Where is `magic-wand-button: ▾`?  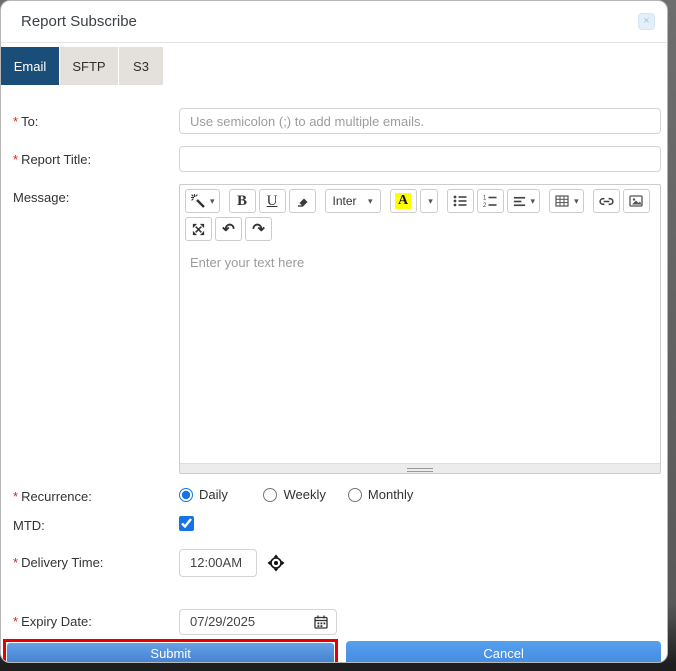 magic-wand-button: ▾ is located at coordinates (202, 201).